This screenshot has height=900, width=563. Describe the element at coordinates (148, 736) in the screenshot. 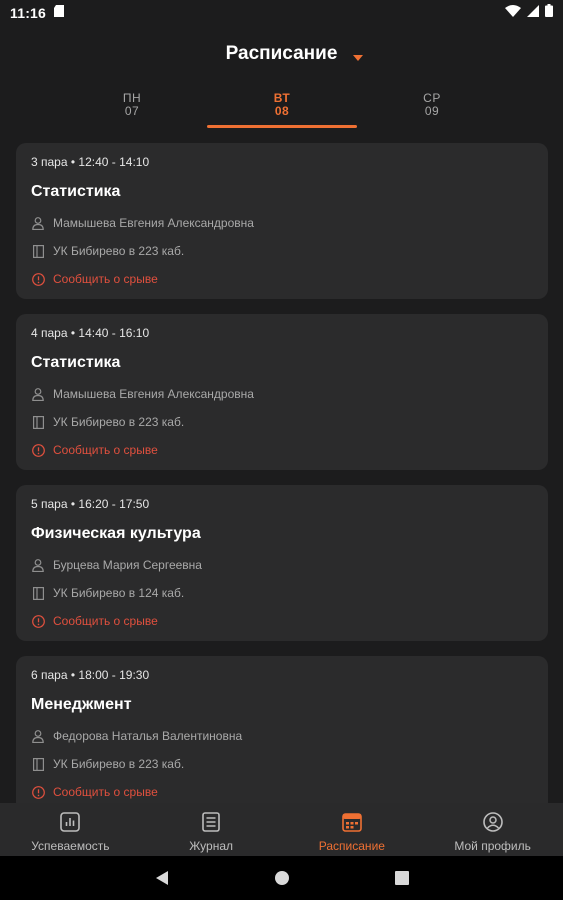

I see `lesson-teacher: Федорова Наталья Валентиновна` at that location.